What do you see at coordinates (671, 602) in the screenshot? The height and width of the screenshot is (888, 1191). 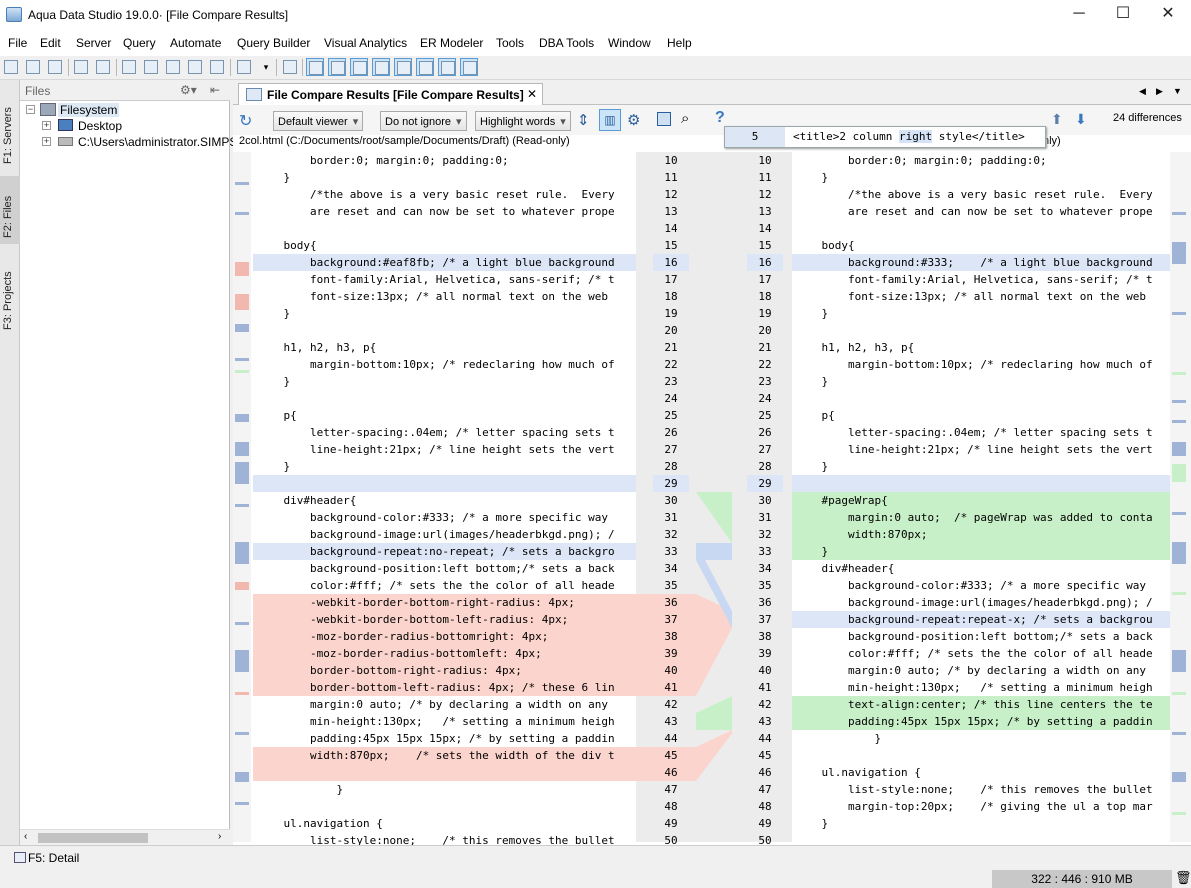 I see `left-line-number: 36` at bounding box center [671, 602].